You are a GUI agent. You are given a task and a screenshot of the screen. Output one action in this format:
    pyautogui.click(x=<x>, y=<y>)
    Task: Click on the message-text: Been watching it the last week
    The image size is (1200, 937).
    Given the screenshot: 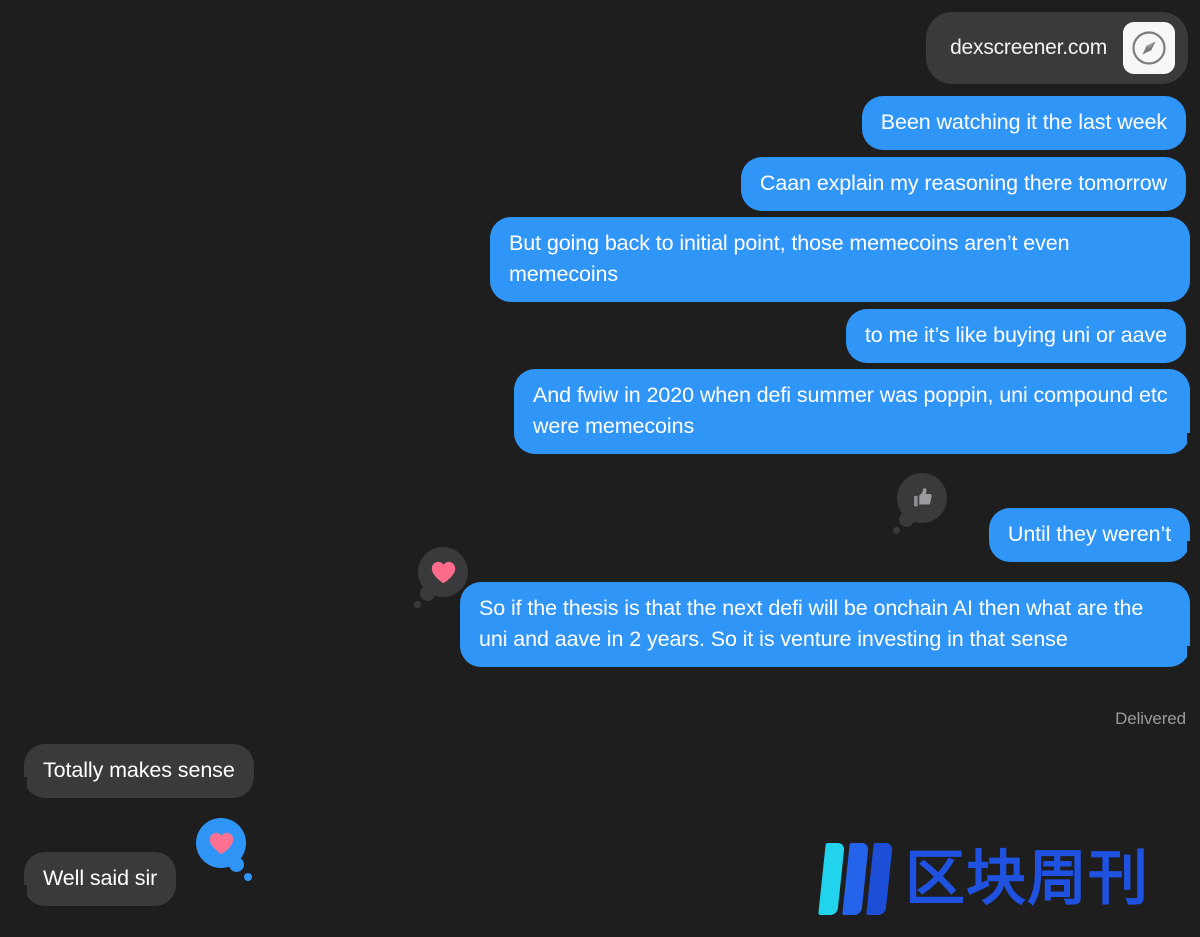 What is the action you would take?
    pyautogui.click(x=1023, y=122)
    